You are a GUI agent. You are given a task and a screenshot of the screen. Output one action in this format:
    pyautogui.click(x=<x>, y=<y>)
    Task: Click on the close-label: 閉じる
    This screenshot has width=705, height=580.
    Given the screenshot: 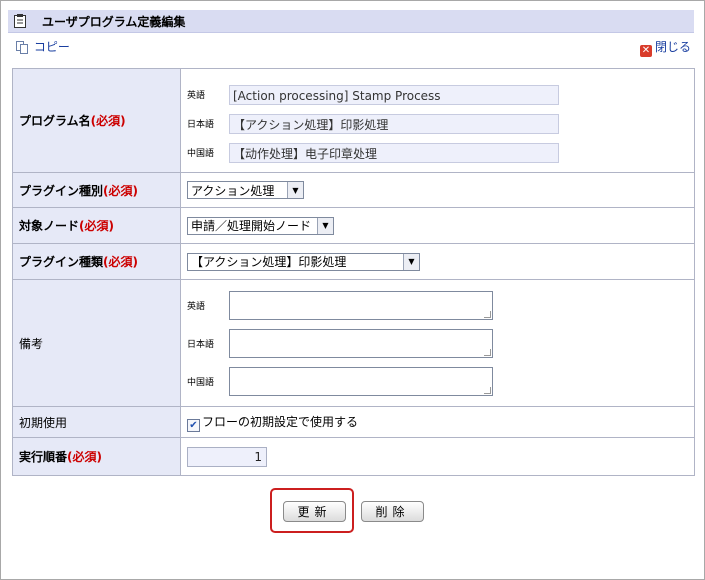 What is the action you would take?
    pyautogui.click(x=672, y=47)
    